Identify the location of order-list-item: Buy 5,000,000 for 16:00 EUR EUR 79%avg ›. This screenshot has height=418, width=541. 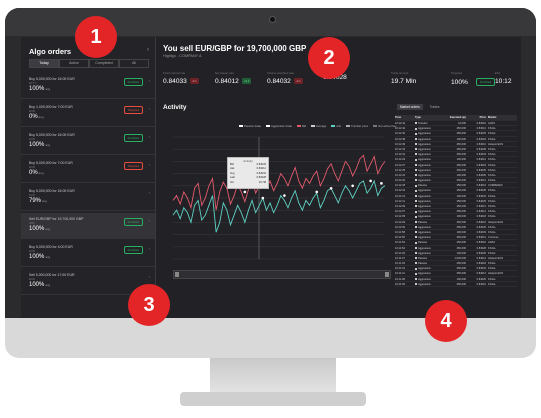
(88, 198).